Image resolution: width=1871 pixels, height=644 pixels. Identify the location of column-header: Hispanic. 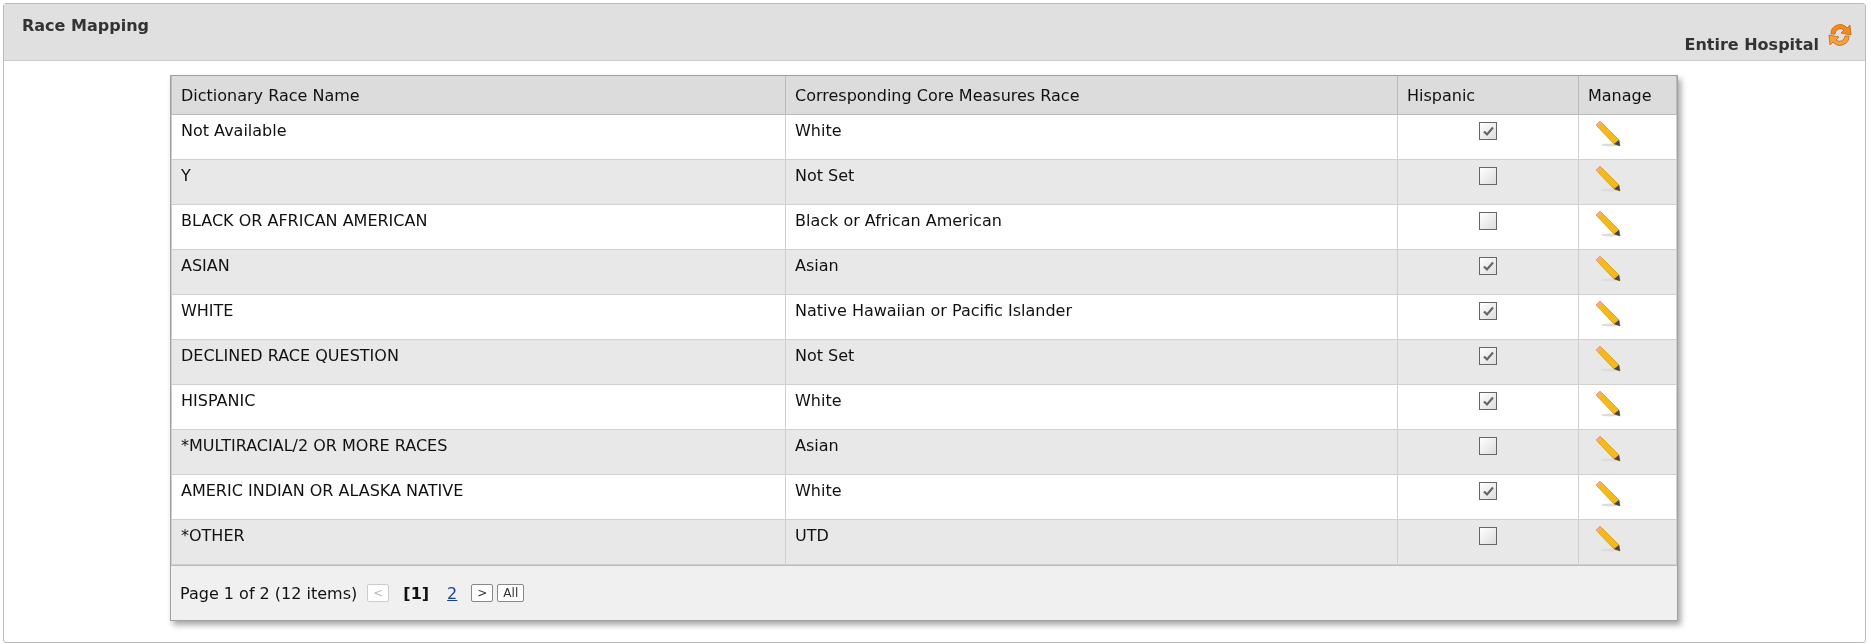
(1488, 95).